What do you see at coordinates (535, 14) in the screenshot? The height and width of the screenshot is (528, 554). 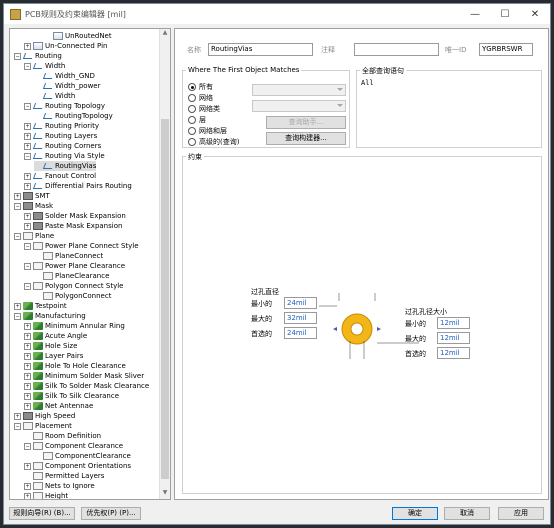 I see `close-button: ✕` at bounding box center [535, 14].